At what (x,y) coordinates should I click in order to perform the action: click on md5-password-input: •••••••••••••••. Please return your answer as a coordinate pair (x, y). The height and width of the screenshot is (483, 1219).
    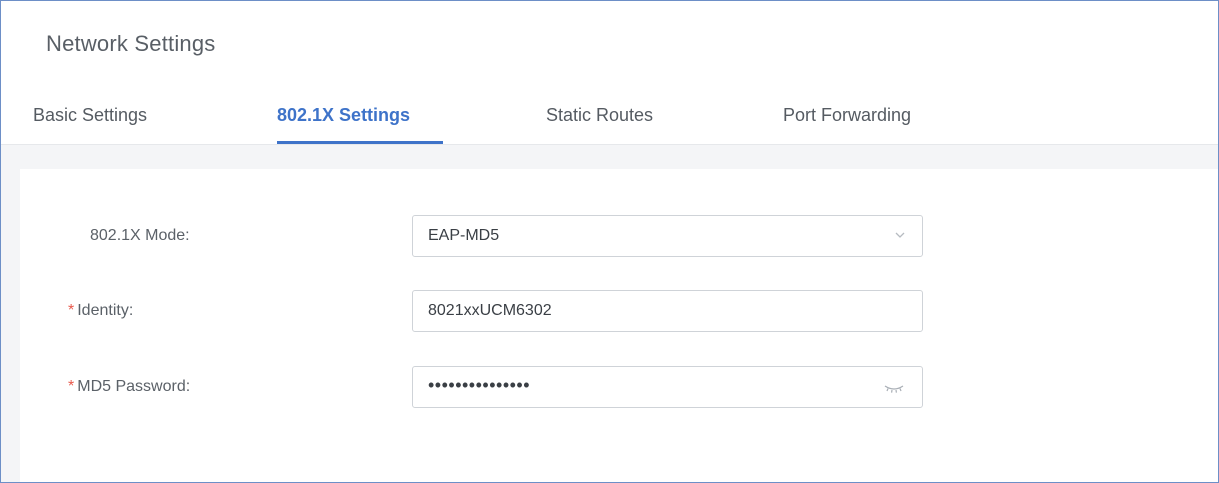
    Looking at the image, I should click on (667, 387).